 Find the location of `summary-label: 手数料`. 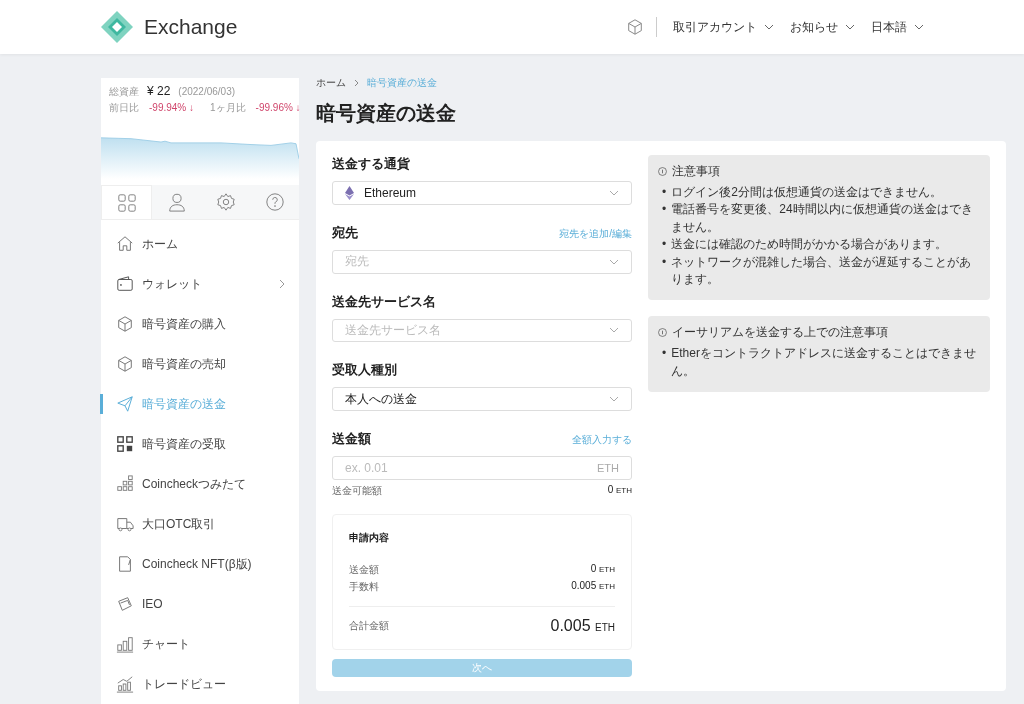

summary-label: 手数料 is located at coordinates (364, 587).